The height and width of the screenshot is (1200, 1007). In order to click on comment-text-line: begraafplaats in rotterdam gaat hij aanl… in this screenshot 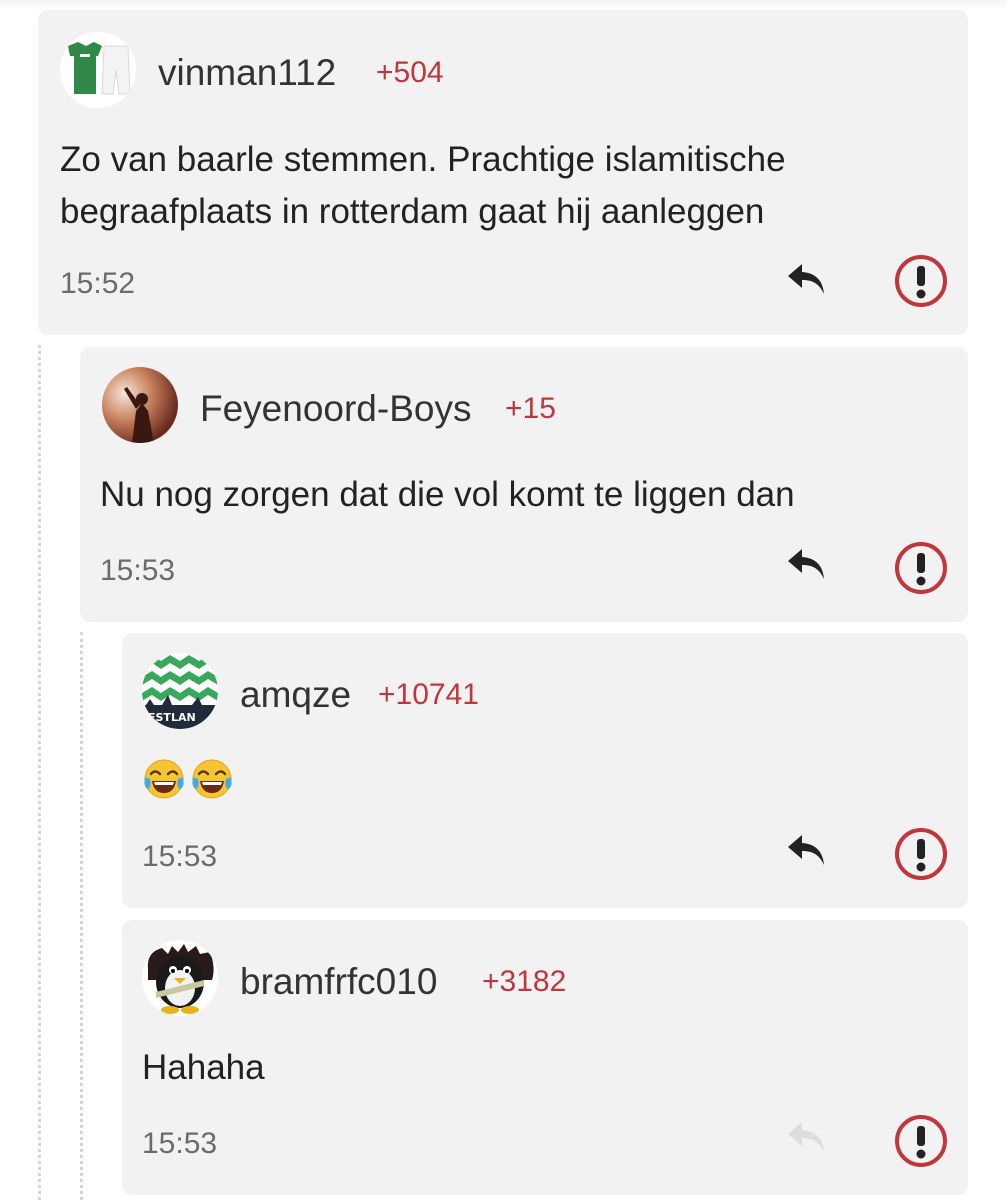, I will do `click(412, 211)`.